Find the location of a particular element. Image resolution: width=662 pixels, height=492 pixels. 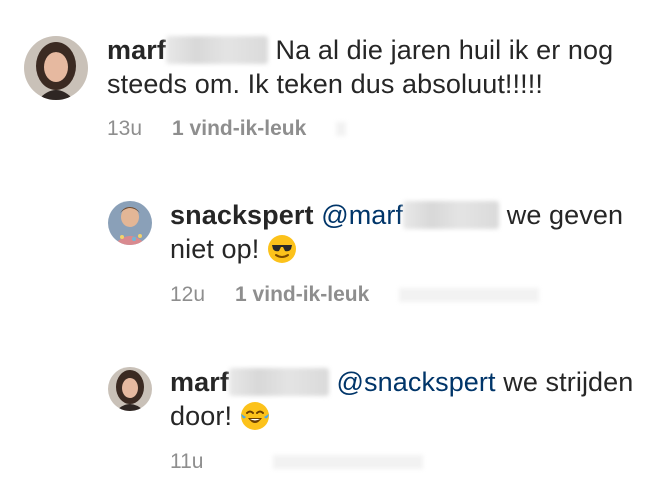

tears-of-joy-emoji-icon is located at coordinates (255, 416).